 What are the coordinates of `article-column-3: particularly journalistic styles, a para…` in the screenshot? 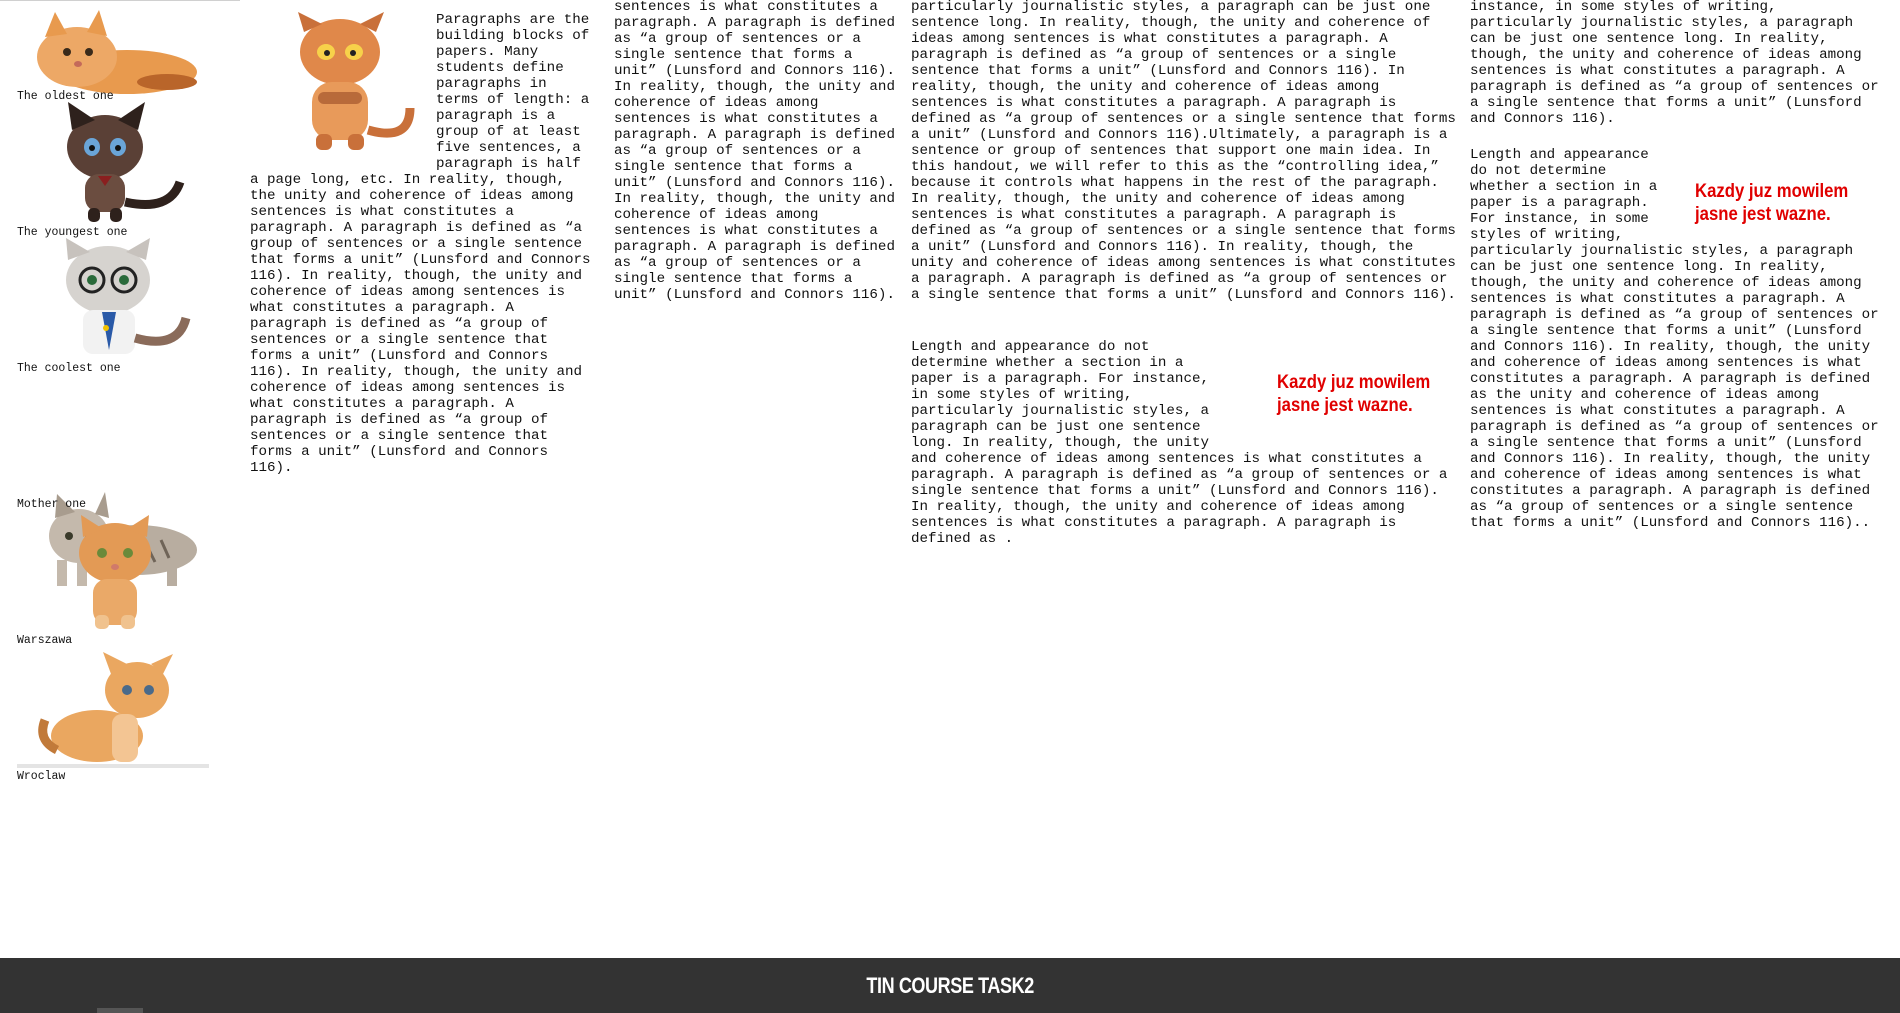 It's located at (1186, 151).